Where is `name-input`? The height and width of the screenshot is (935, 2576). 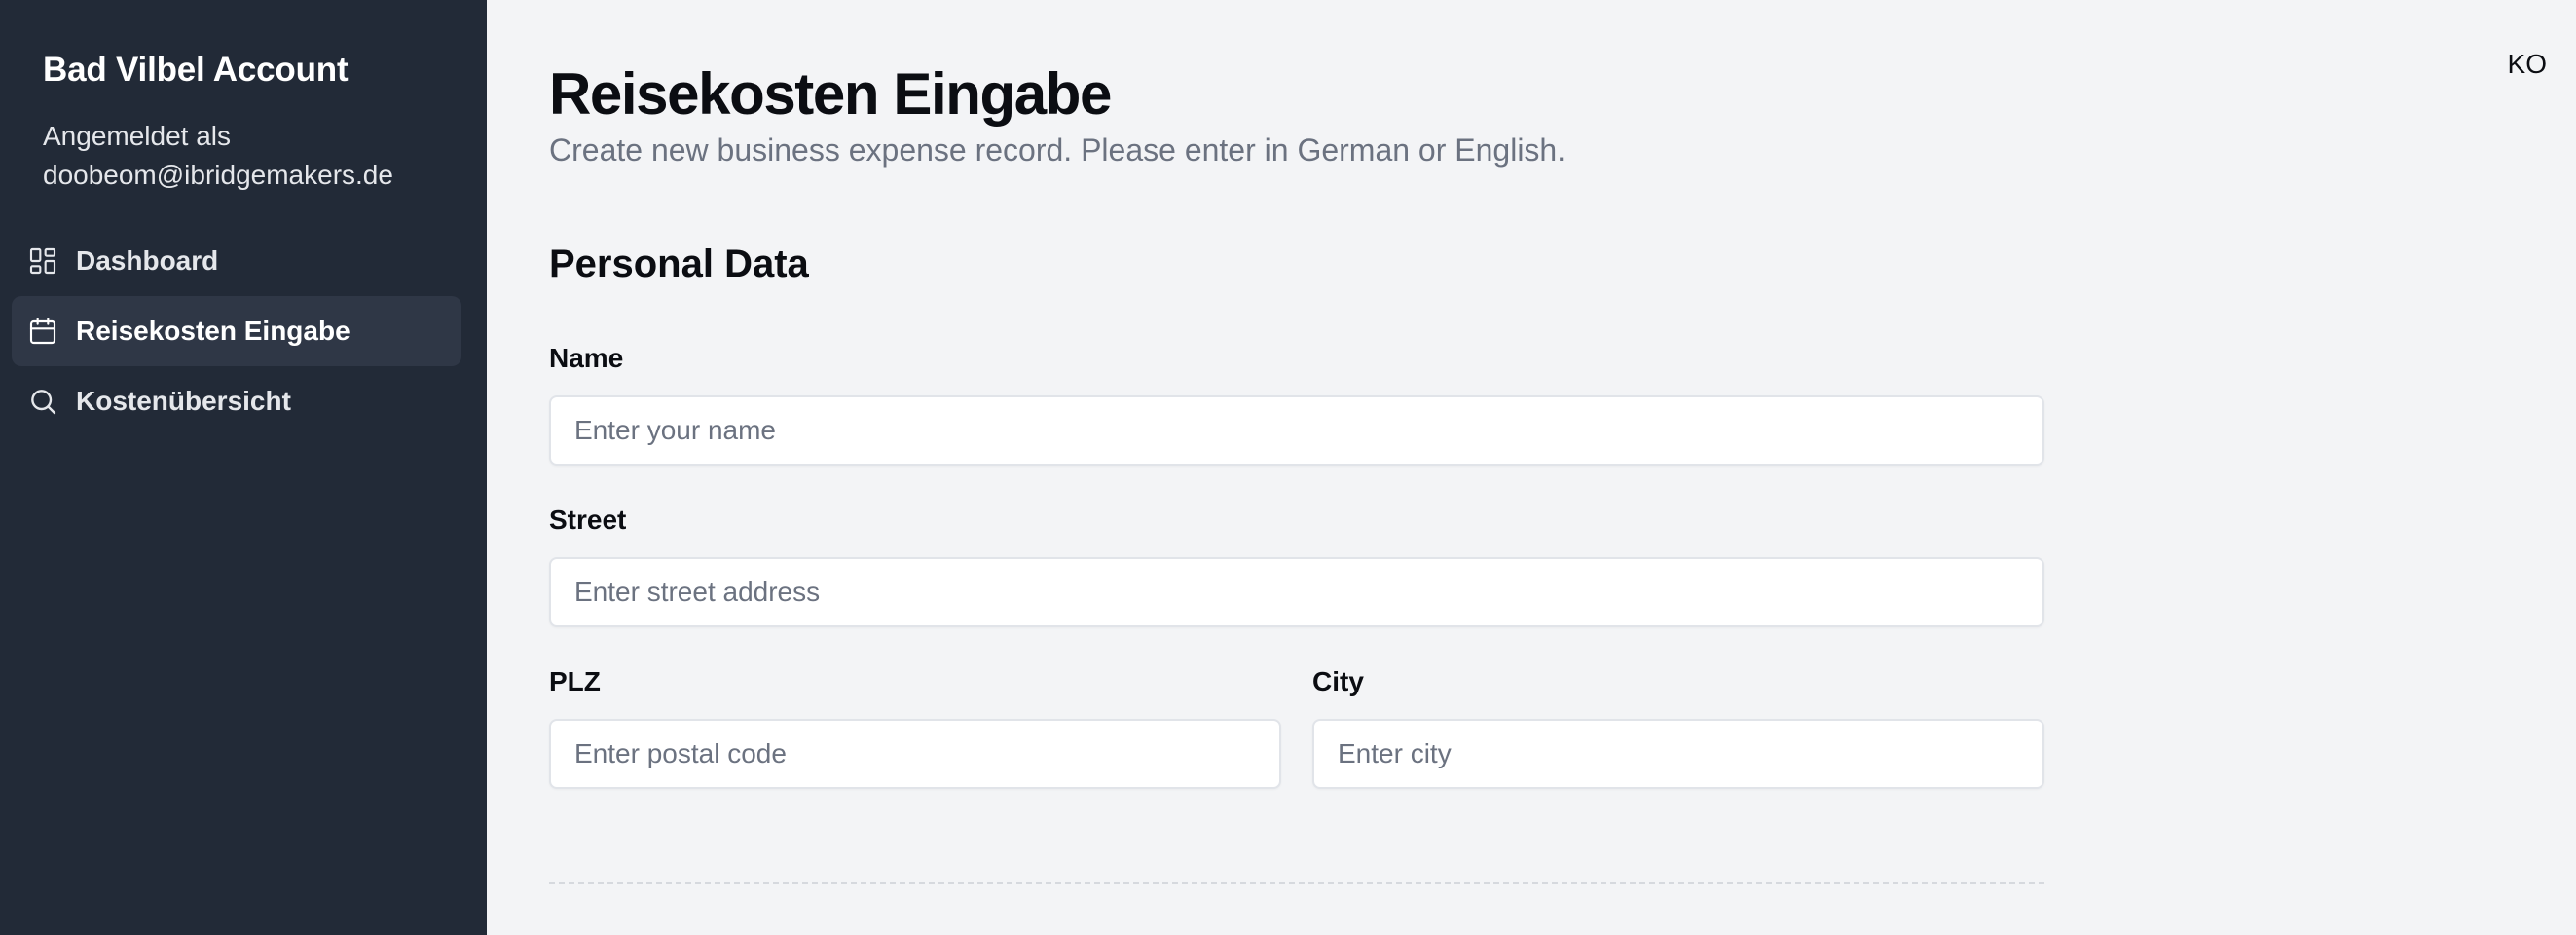 name-input is located at coordinates (1296, 431).